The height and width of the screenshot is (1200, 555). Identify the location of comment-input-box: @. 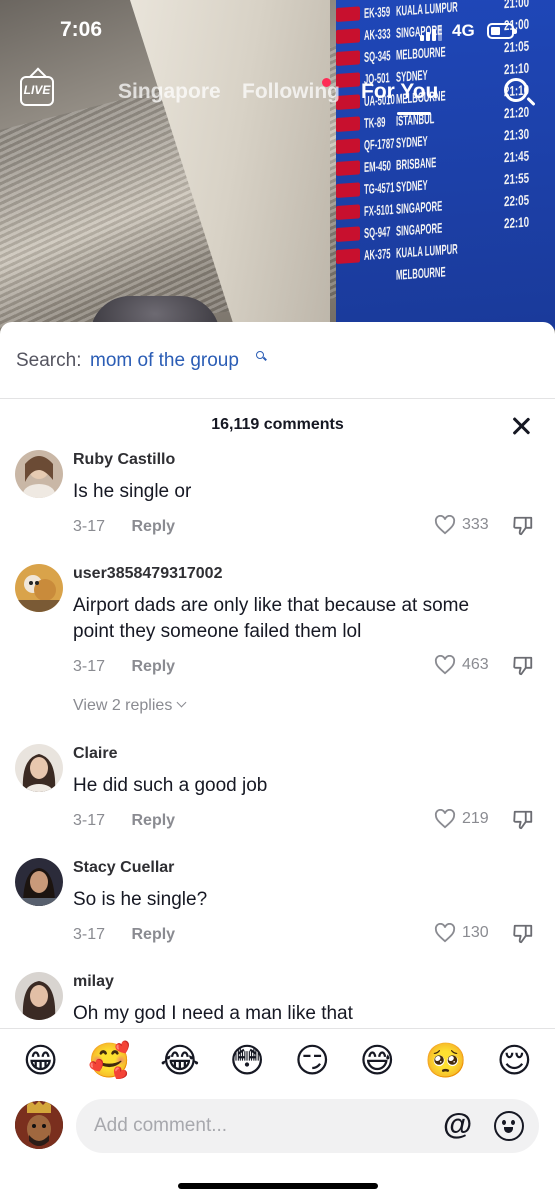
(307, 1126).